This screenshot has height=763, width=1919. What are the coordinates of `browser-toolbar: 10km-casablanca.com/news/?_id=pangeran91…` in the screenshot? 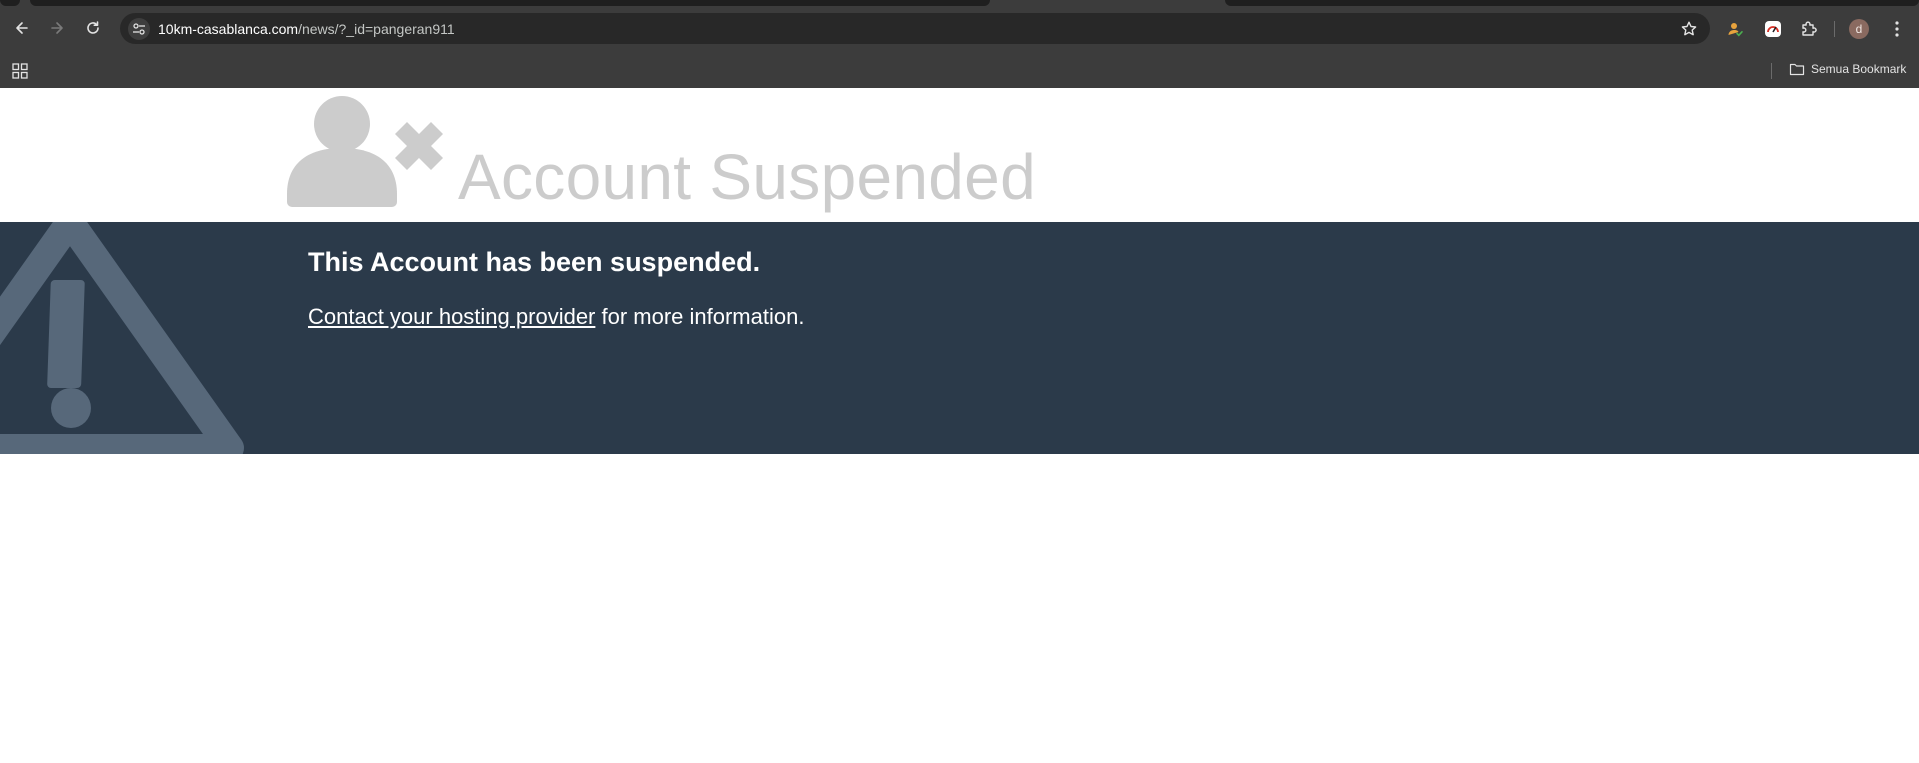 It's located at (959, 29).